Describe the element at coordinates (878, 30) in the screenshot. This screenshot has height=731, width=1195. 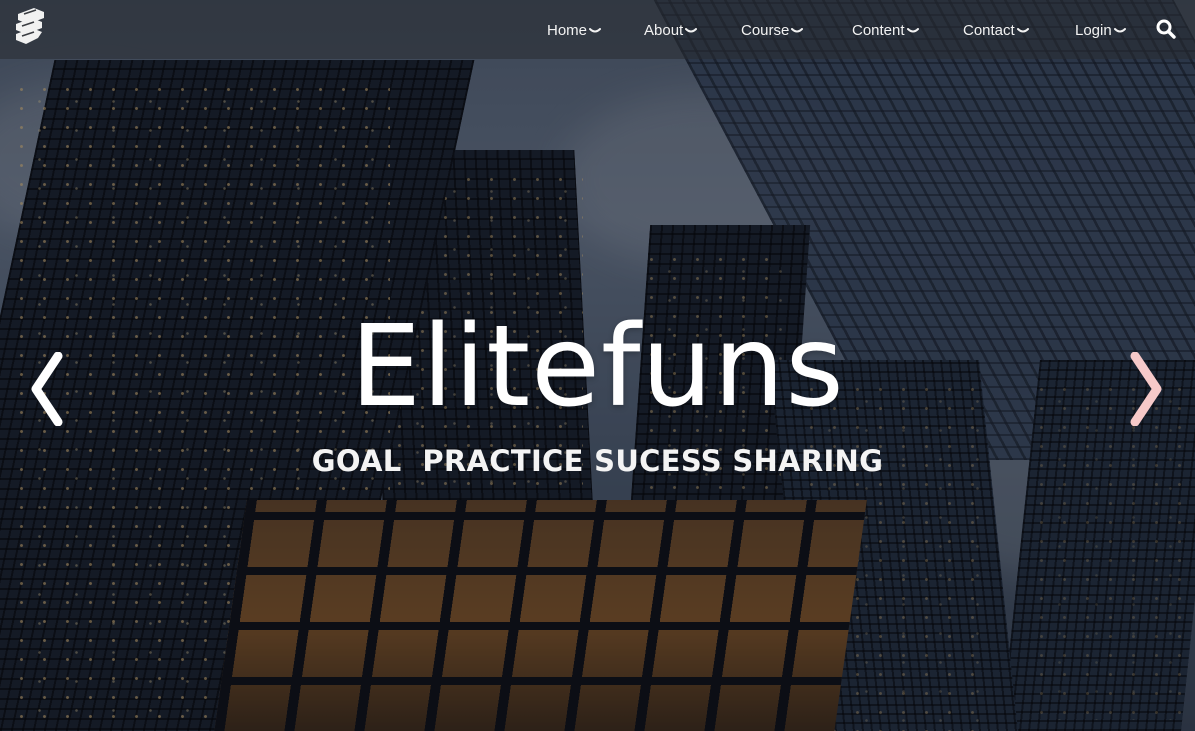
I see `nav-item-label: Content` at that location.